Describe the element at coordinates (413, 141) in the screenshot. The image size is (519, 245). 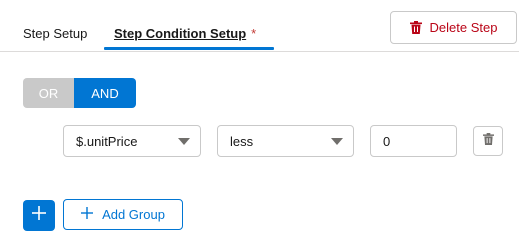
I see `comparison-value-input` at that location.